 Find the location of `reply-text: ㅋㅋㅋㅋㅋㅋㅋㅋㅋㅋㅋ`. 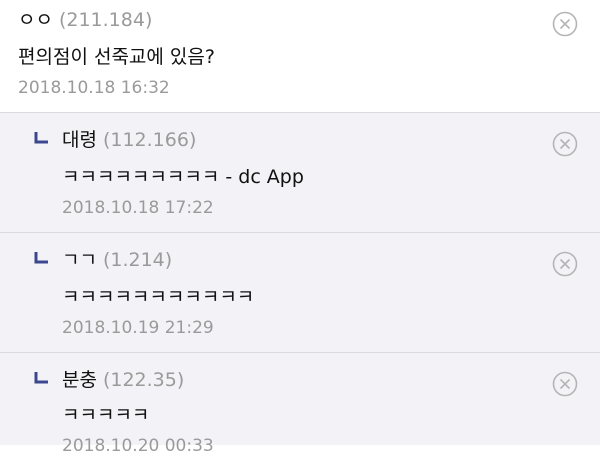

reply-text: ㅋㅋㅋㅋㅋㅋㅋㅋㅋㅋㅋ is located at coordinates (158, 297).